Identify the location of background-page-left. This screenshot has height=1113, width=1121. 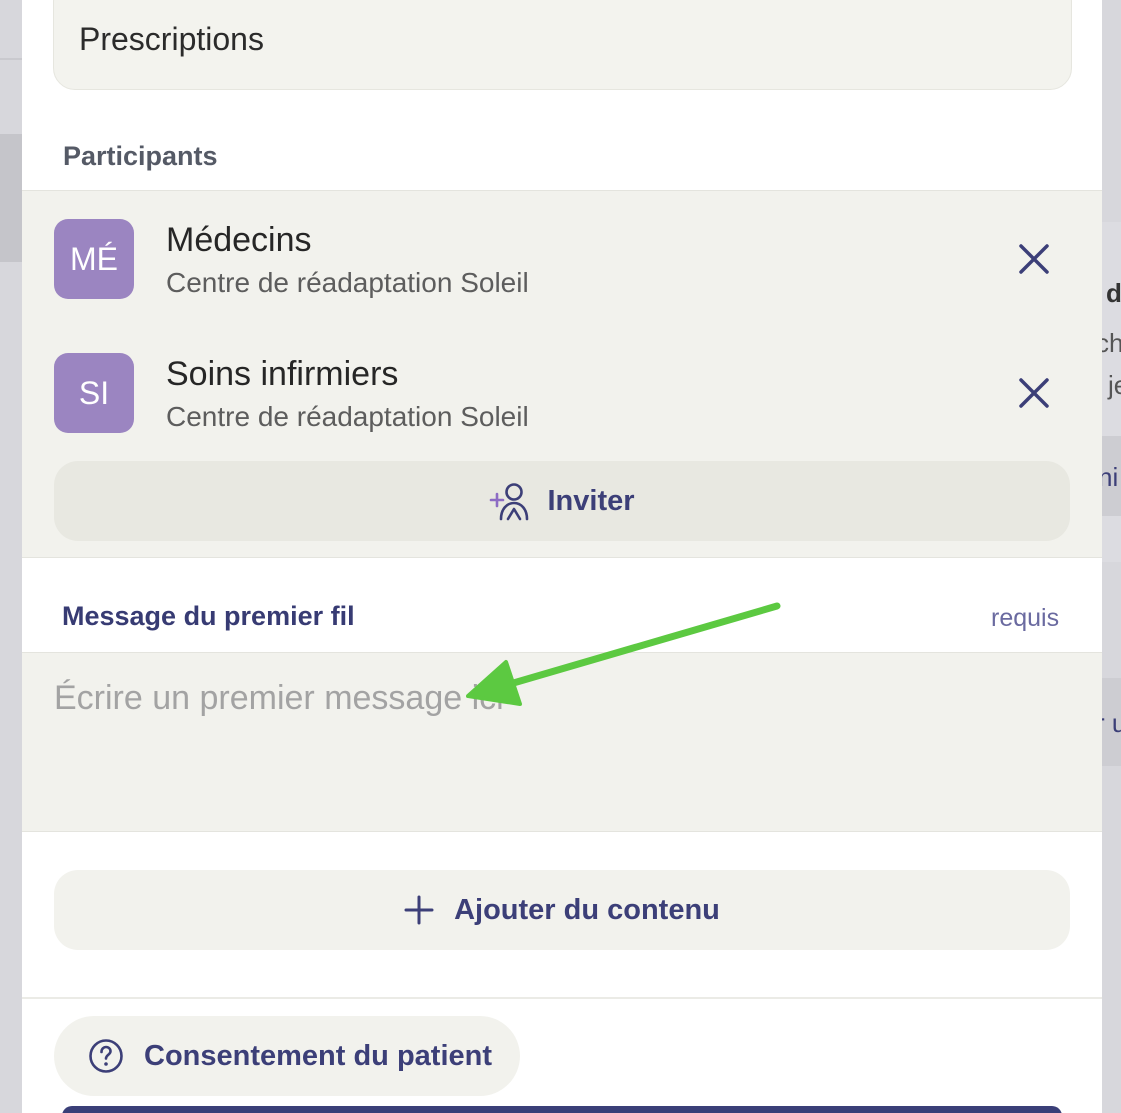
(11, 556).